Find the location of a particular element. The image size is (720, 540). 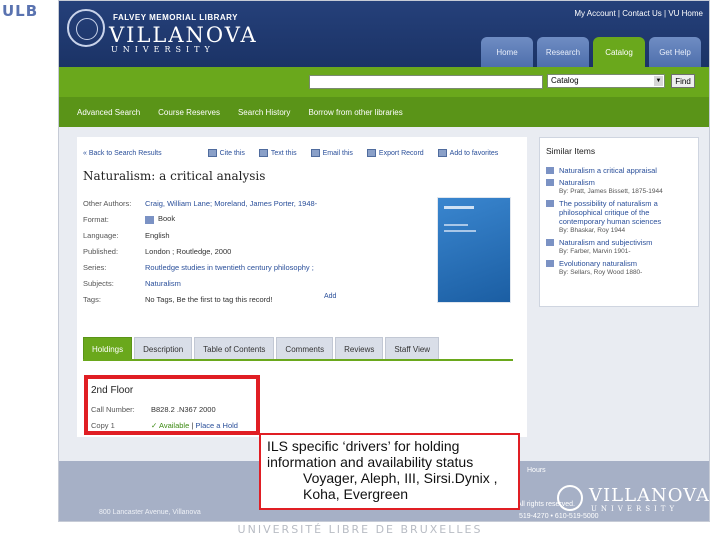

tab-holdings: Holdings is located at coordinates (108, 348).